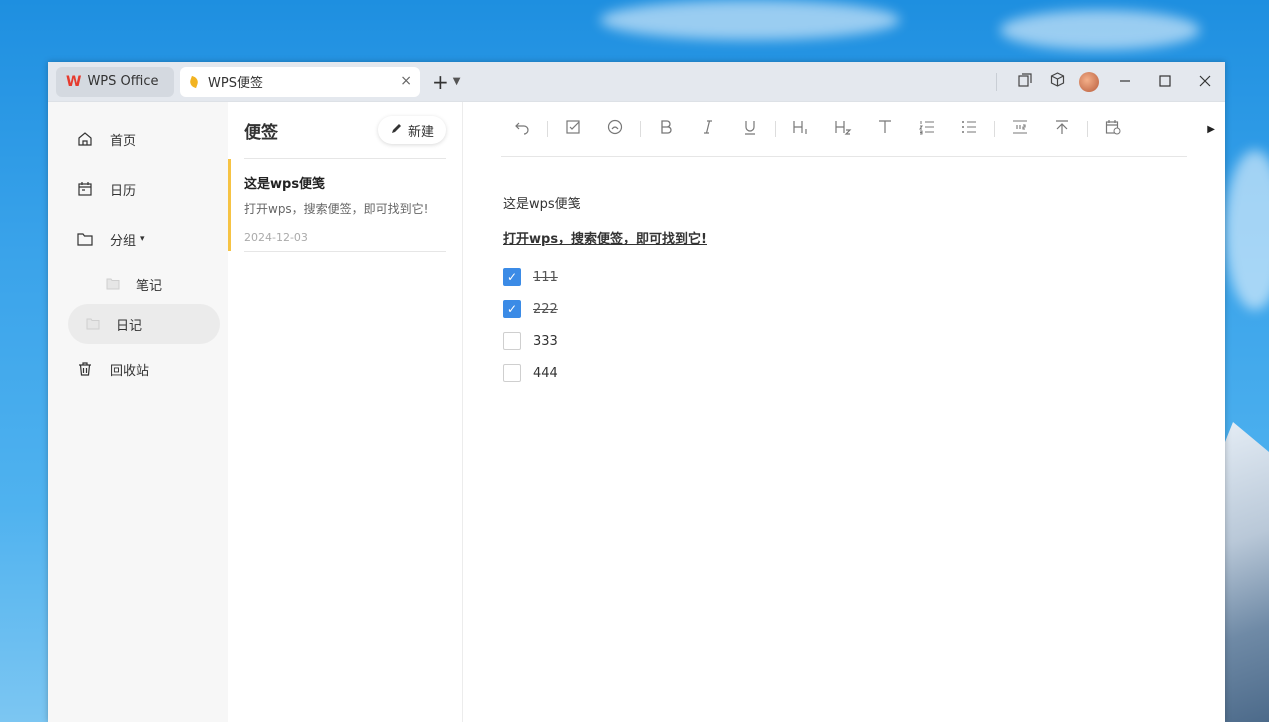 The width and height of the screenshot is (1269, 722). What do you see at coordinates (138, 239) in the screenshot?
I see `sidebar-item-groups: 分组 ▾` at bounding box center [138, 239].